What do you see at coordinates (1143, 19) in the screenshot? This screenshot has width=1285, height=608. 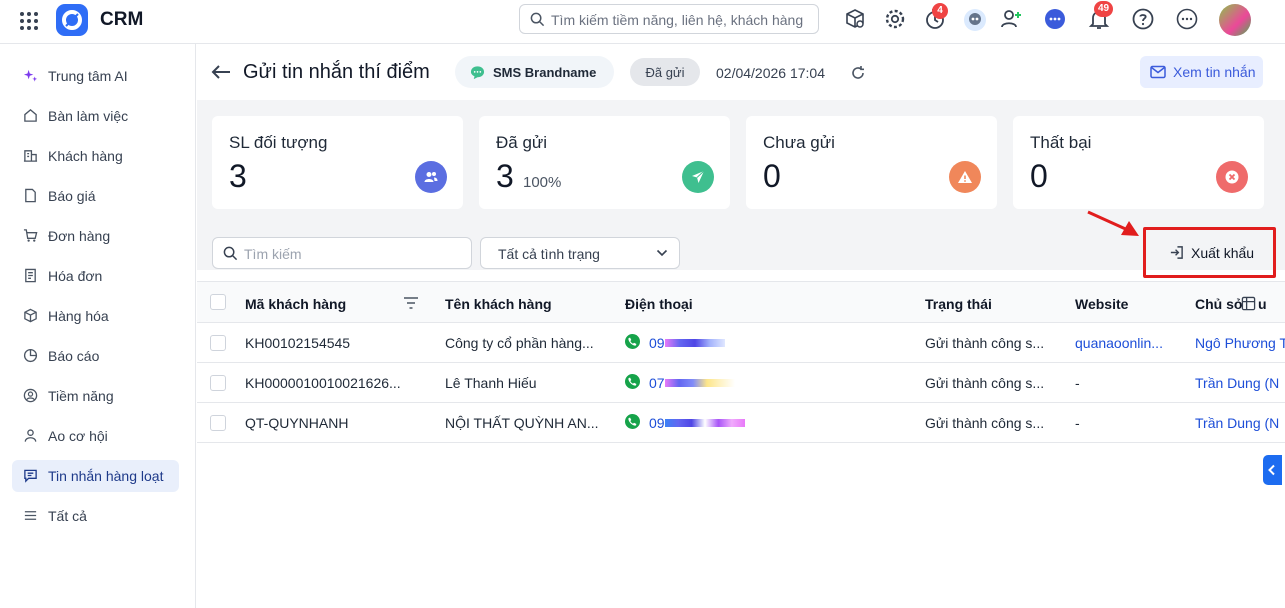 I see `help-icon` at bounding box center [1143, 19].